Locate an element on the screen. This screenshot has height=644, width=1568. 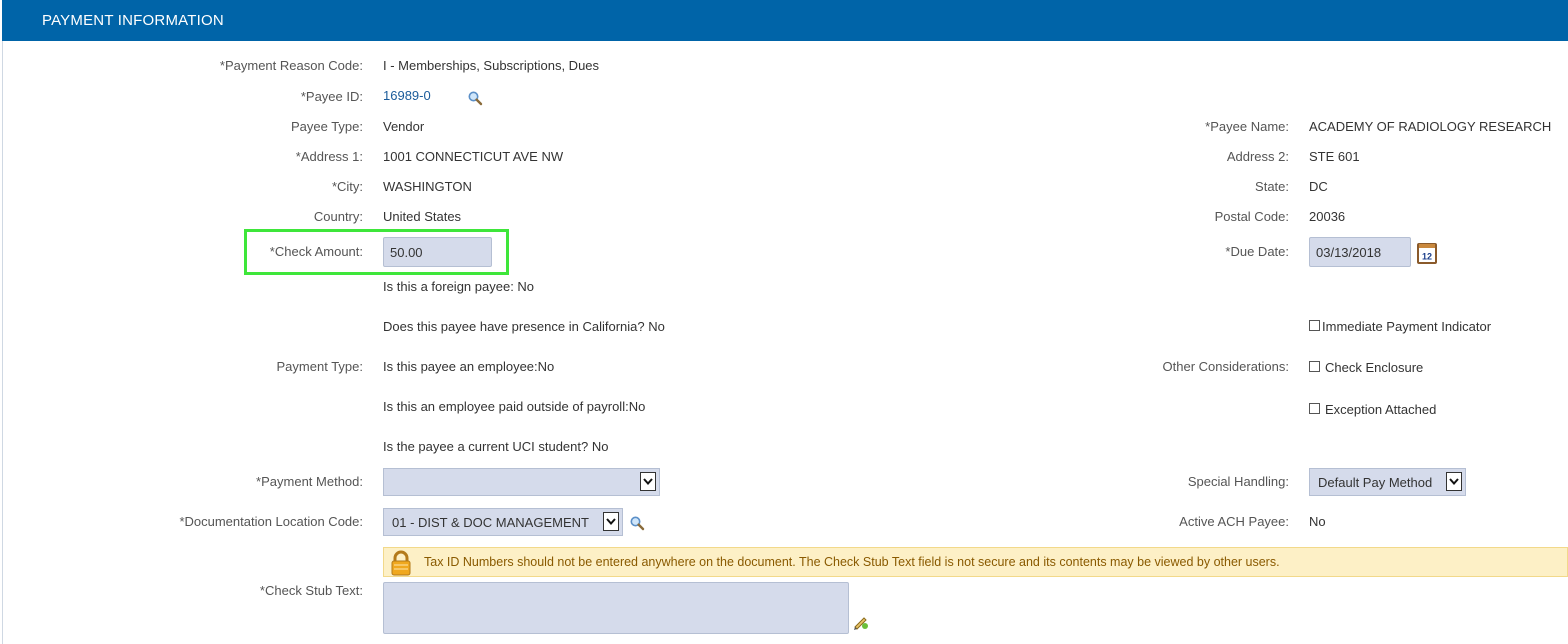
country-value: United States is located at coordinates (422, 216).